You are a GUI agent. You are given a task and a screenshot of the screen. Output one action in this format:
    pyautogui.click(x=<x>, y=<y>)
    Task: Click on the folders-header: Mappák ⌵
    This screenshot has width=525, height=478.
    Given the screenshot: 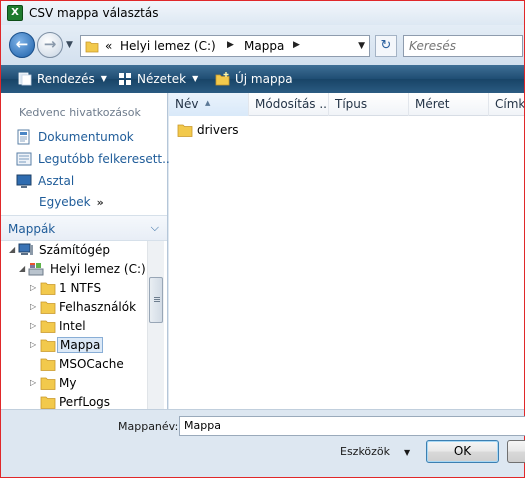 What is the action you would take?
    pyautogui.click(x=84, y=228)
    